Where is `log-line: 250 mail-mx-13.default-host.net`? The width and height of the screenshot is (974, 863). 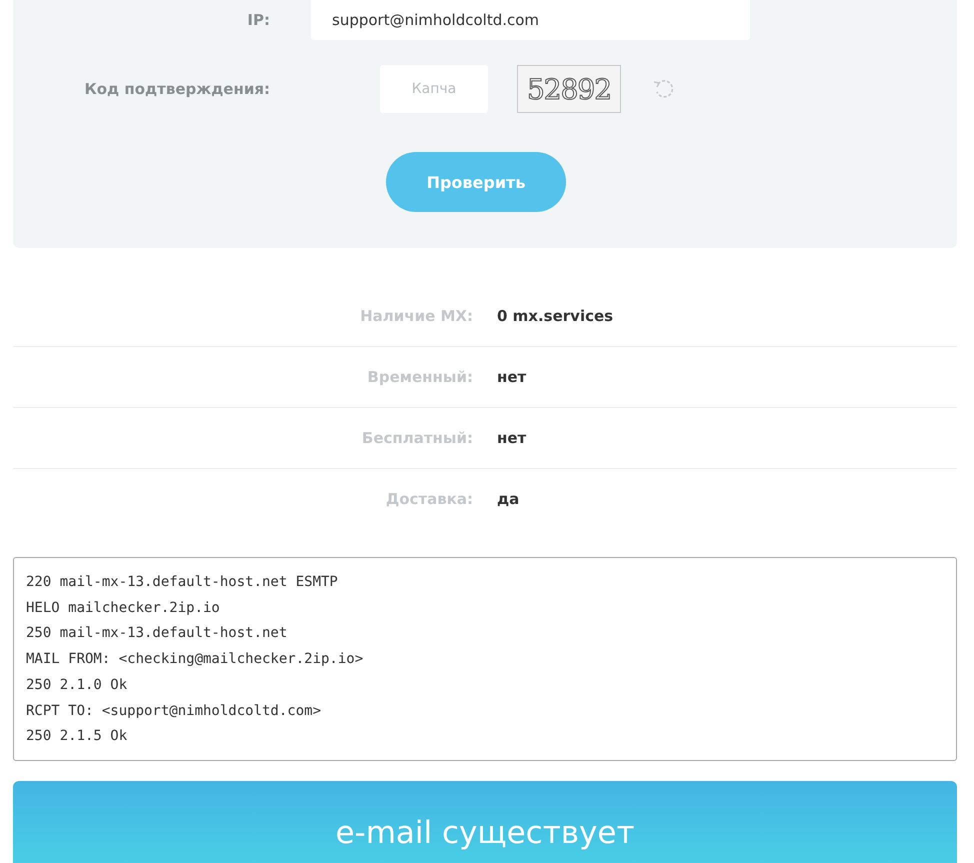 log-line: 250 mail-mx-13.default-host.net is located at coordinates (157, 634).